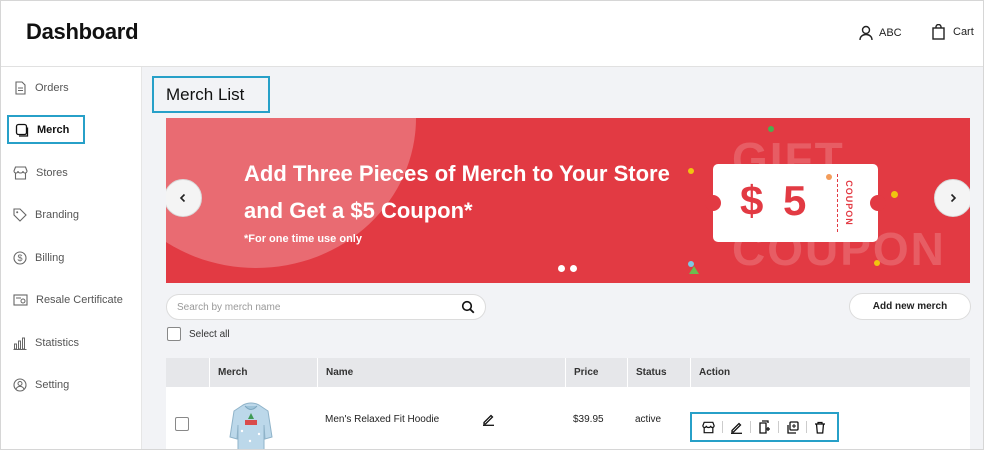  I want to click on sidebar-item-billing: $ Billing, so click(67, 257).